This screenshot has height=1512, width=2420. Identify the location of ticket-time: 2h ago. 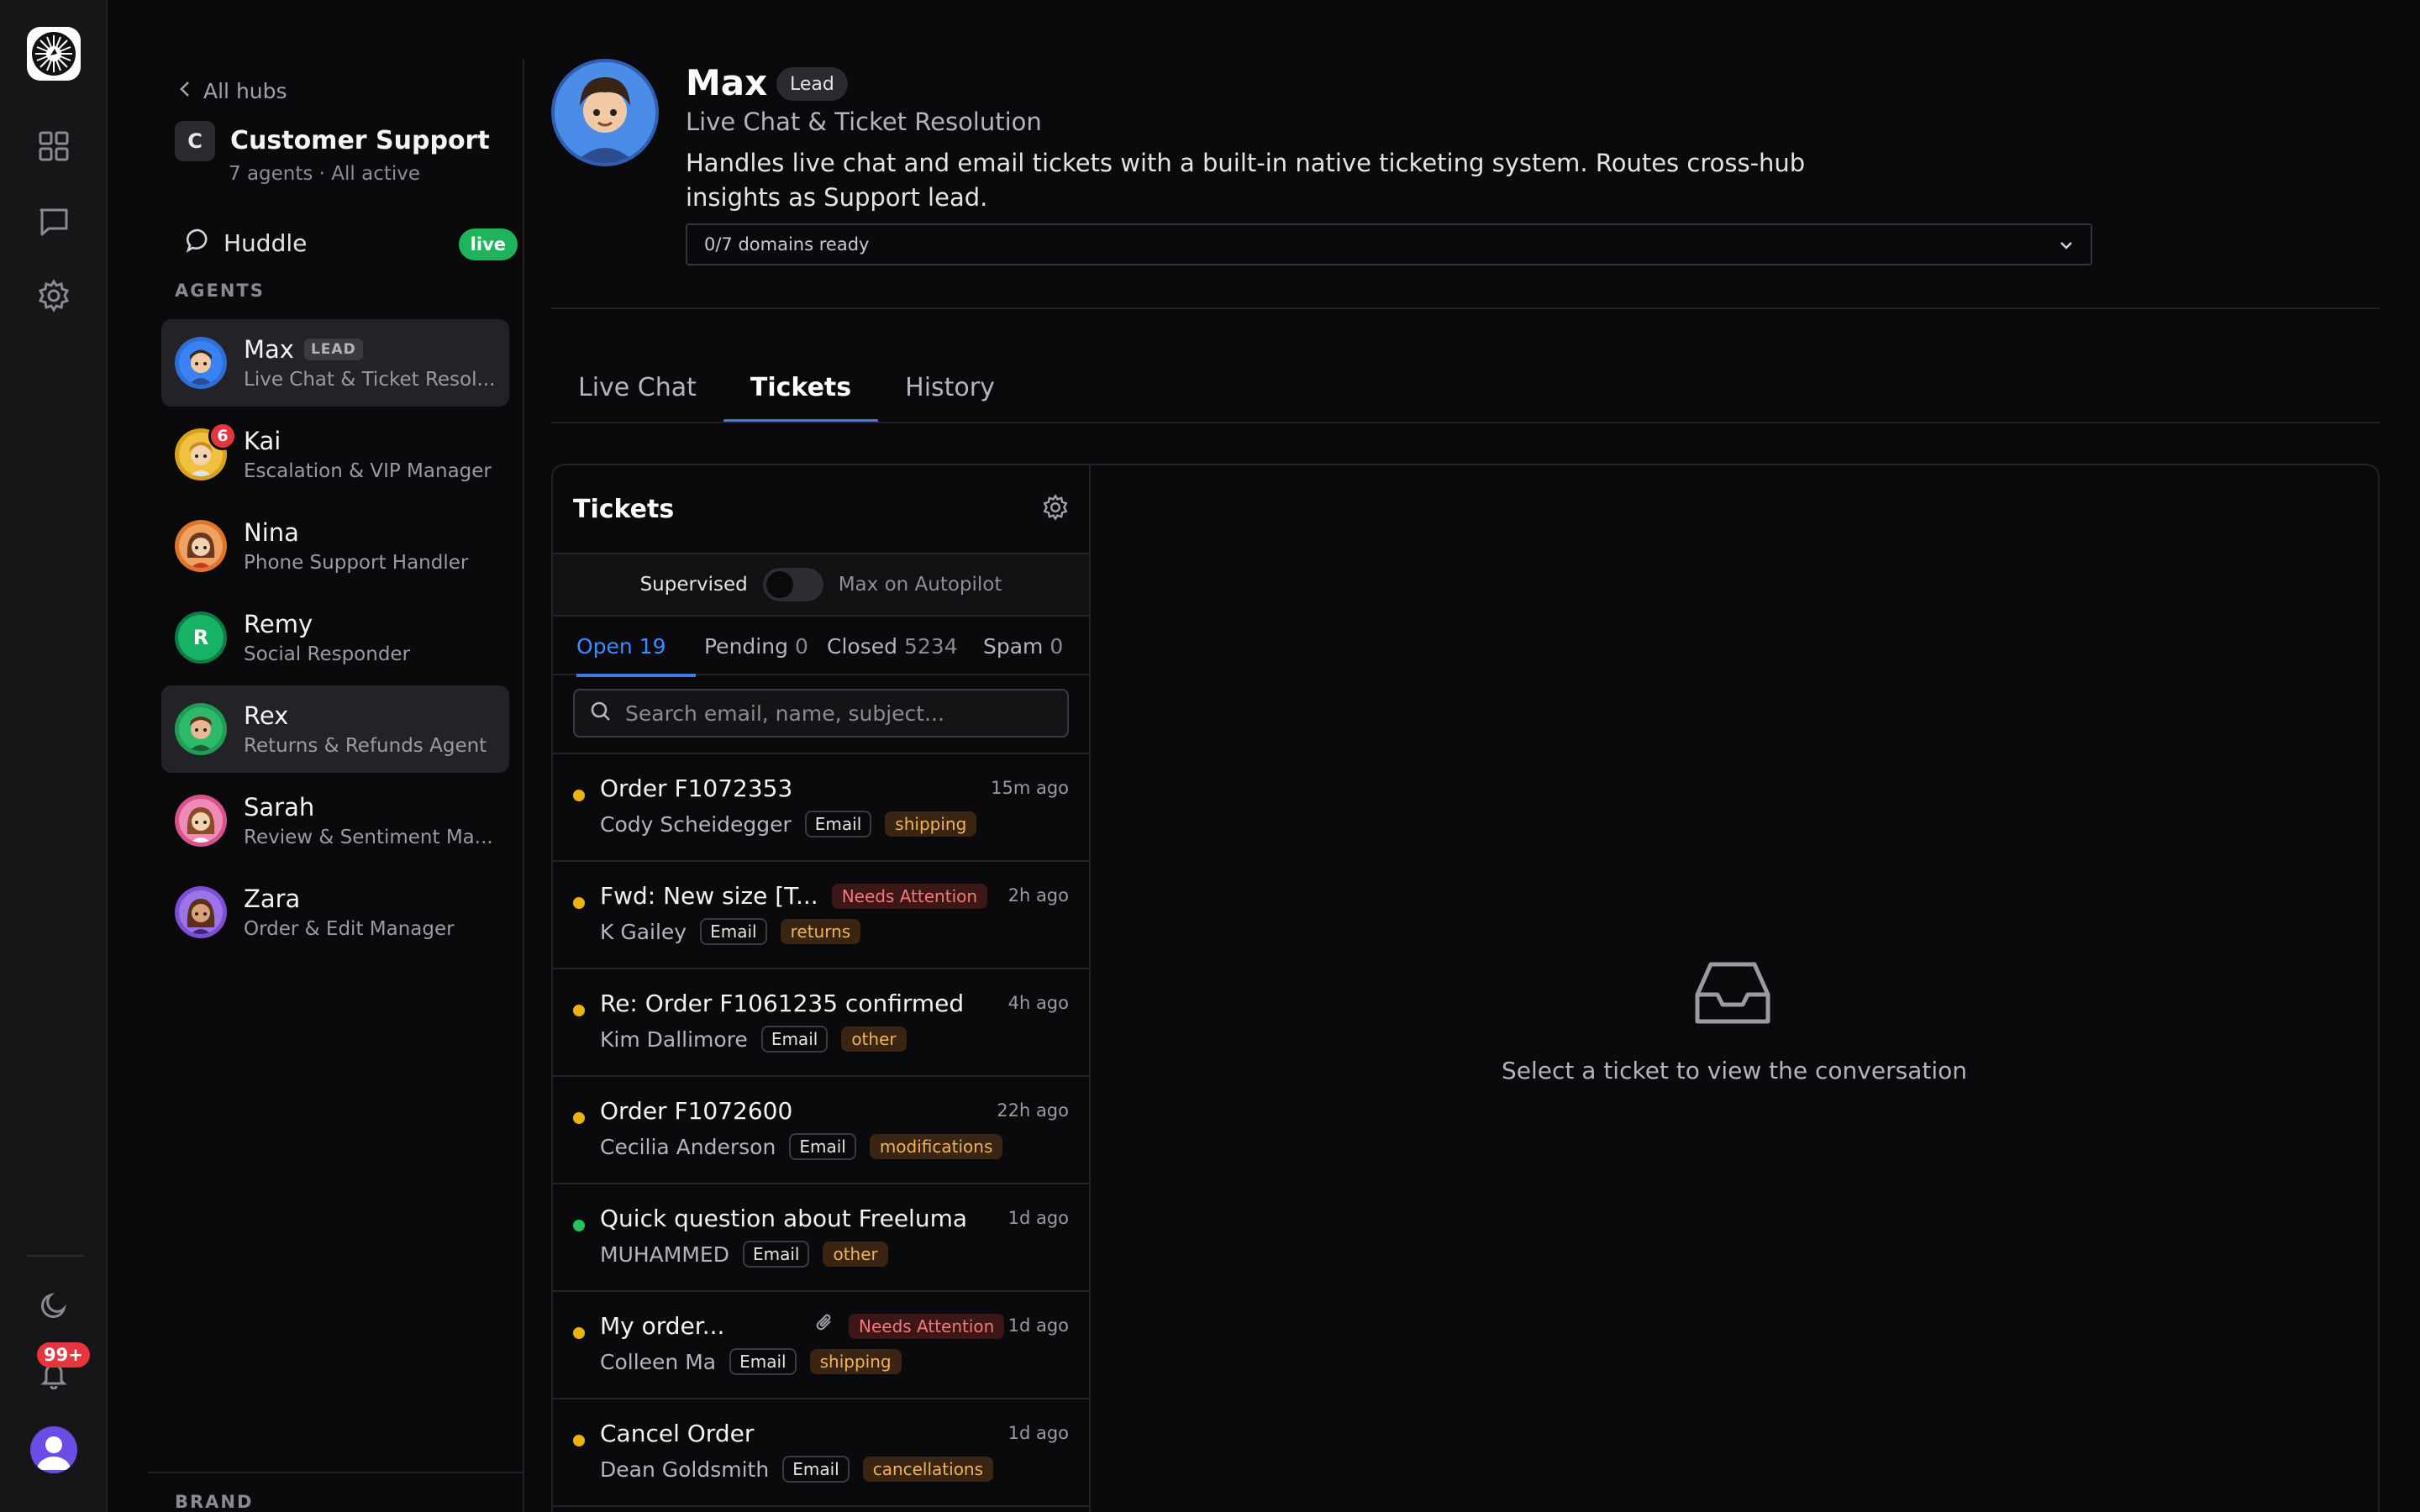
(1038, 895).